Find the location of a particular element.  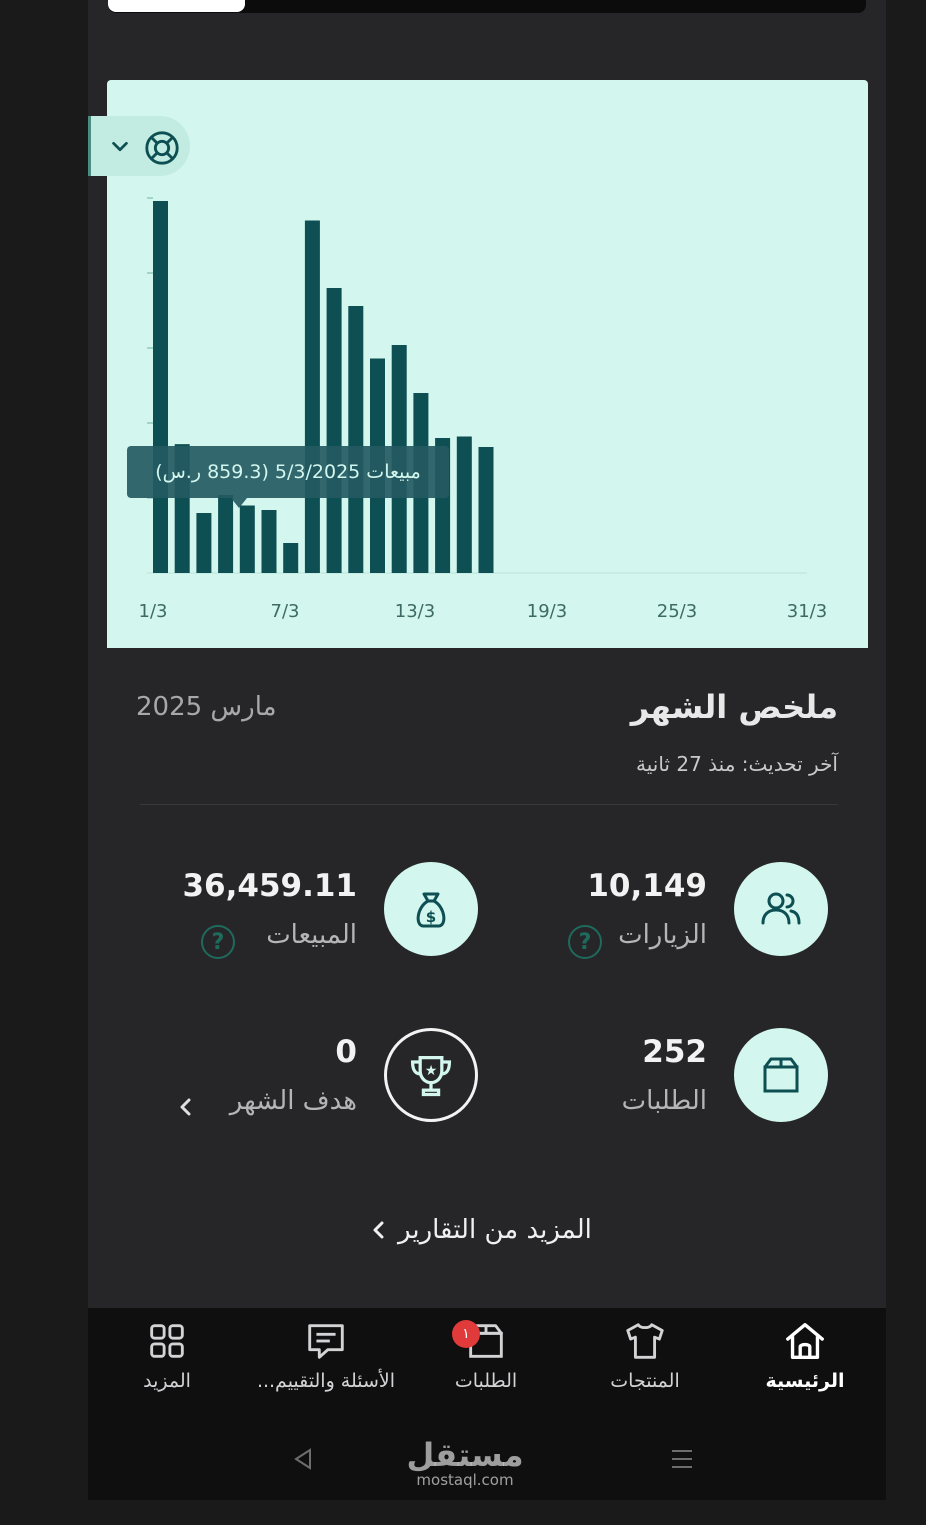

visits-label: الزيارات is located at coordinates (662, 935).